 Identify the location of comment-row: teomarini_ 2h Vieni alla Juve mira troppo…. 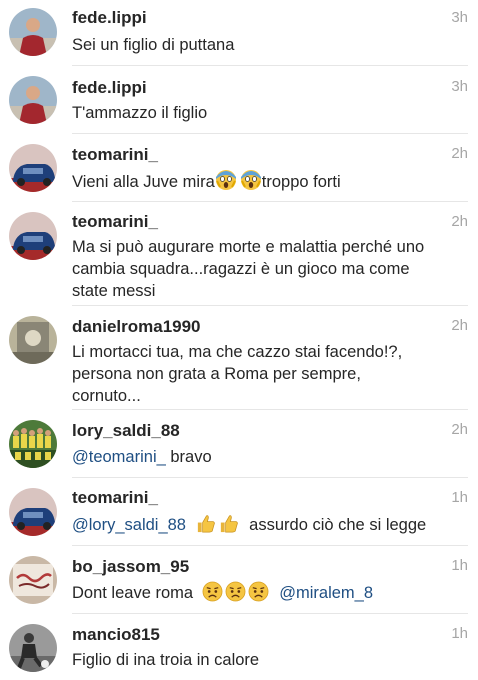
(239, 168).